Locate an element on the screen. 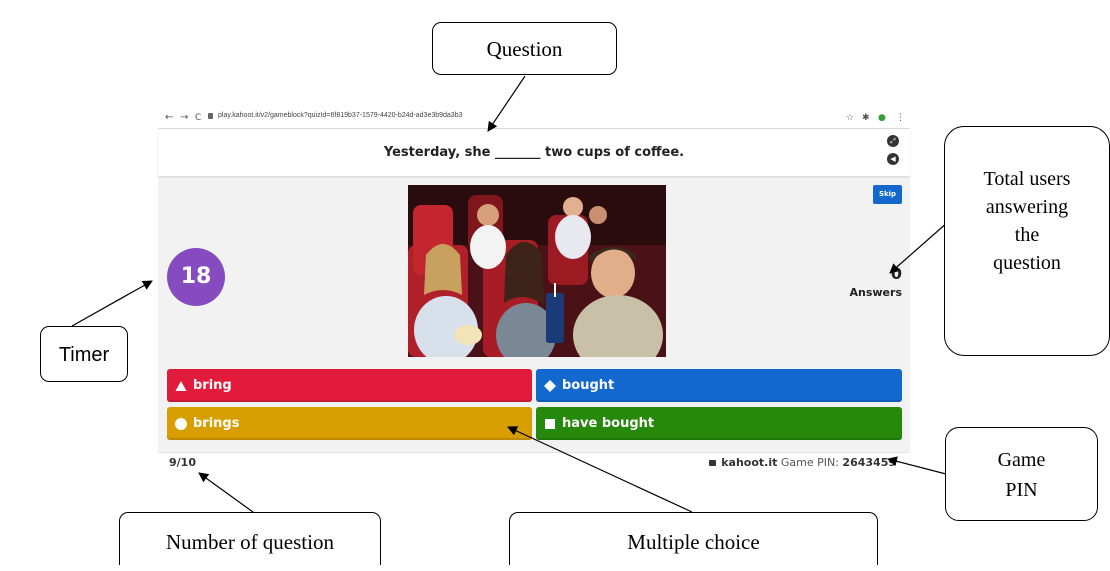 This screenshot has width=1110, height=571. annotation-number-of-question: Number of question is located at coordinates (250, 538).